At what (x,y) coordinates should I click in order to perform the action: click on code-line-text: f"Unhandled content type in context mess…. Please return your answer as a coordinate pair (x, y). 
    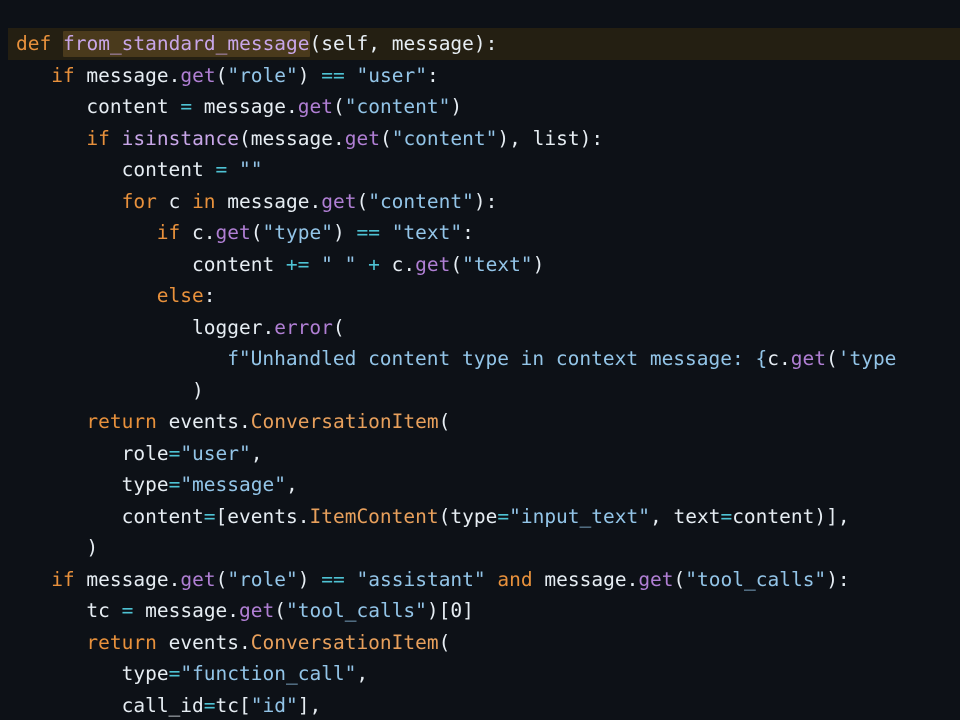
    Looking at the image, I should click on (561, 359).